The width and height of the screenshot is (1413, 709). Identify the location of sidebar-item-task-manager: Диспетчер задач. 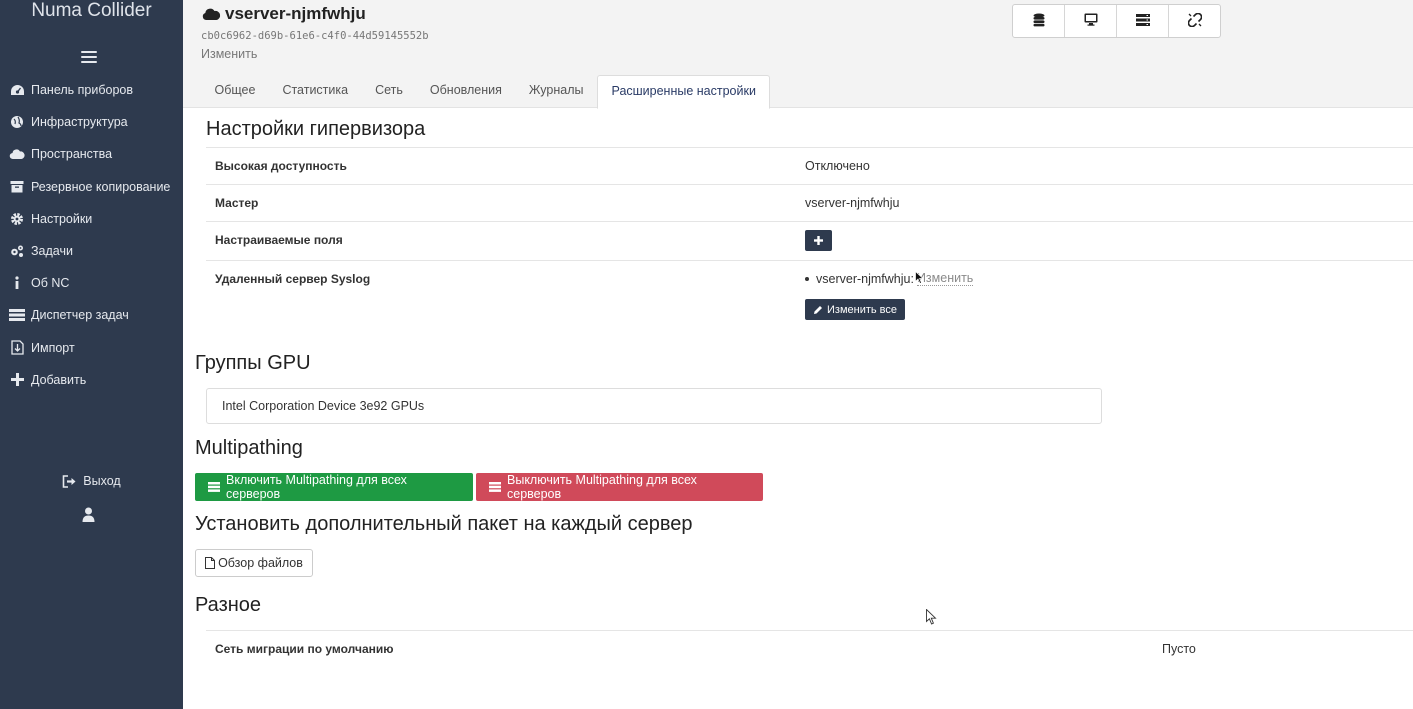
(91, 315).